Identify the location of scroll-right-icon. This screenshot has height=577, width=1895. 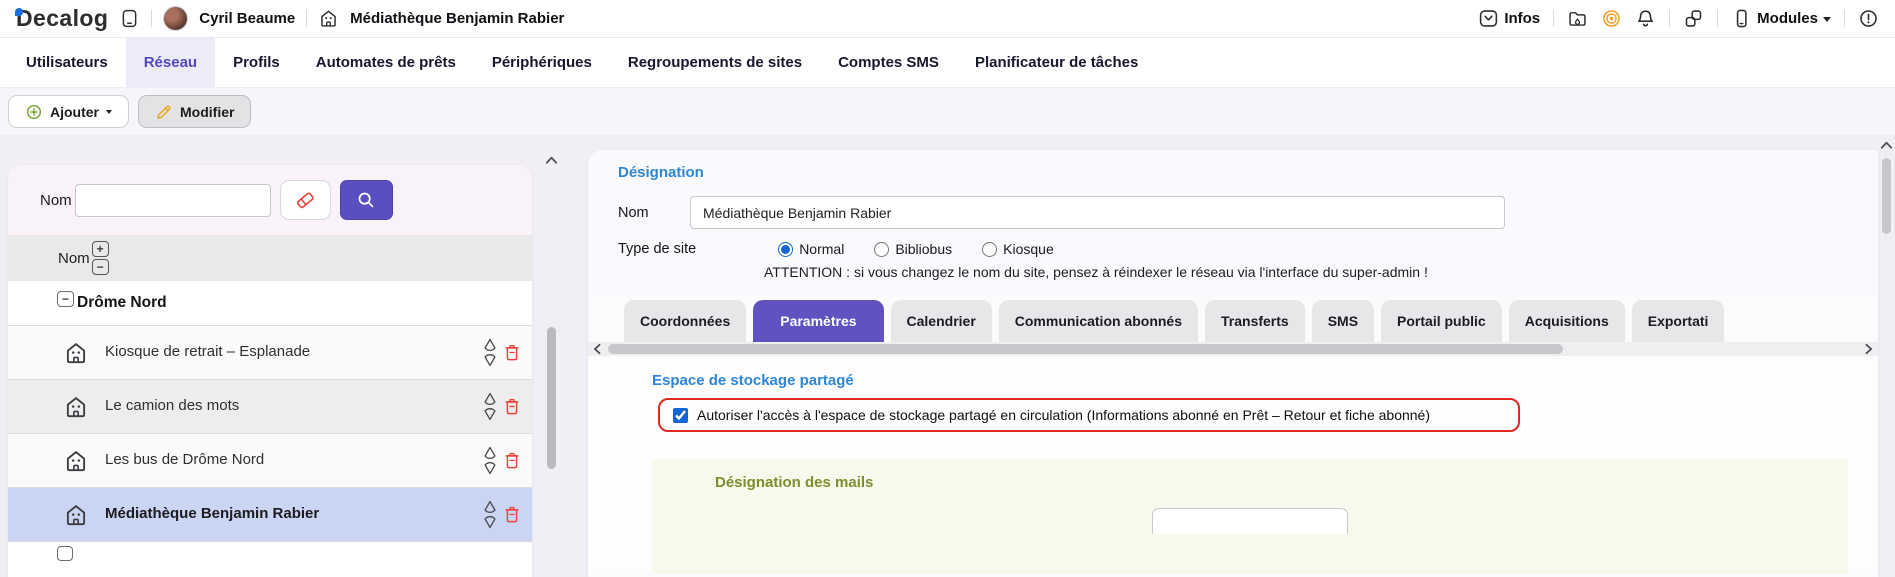
(1869, 349).